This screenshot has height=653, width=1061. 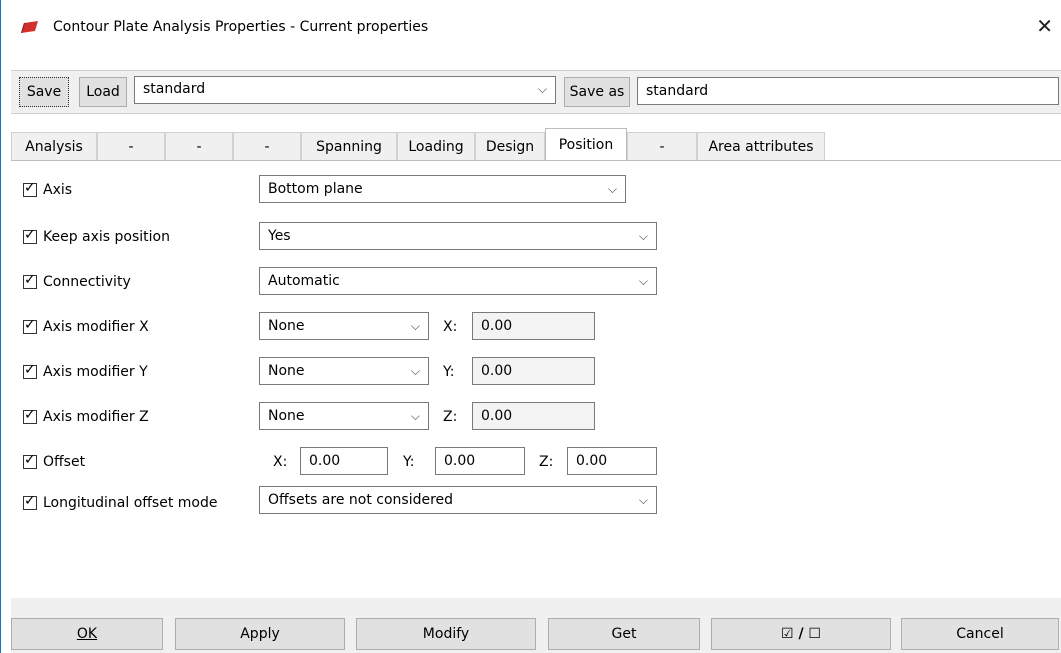 What do you see at coordinates (199, 146) in the screenshot?
I see `tab-blank-2: -` at bounding box center [199, 146].